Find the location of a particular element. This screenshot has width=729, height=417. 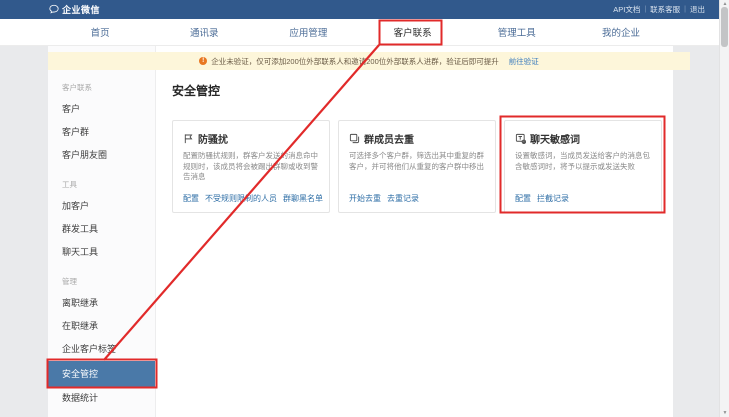

sidebar-item-enterprise-customer-tags: 企业客户标签 is located at coordinates (101, 349).